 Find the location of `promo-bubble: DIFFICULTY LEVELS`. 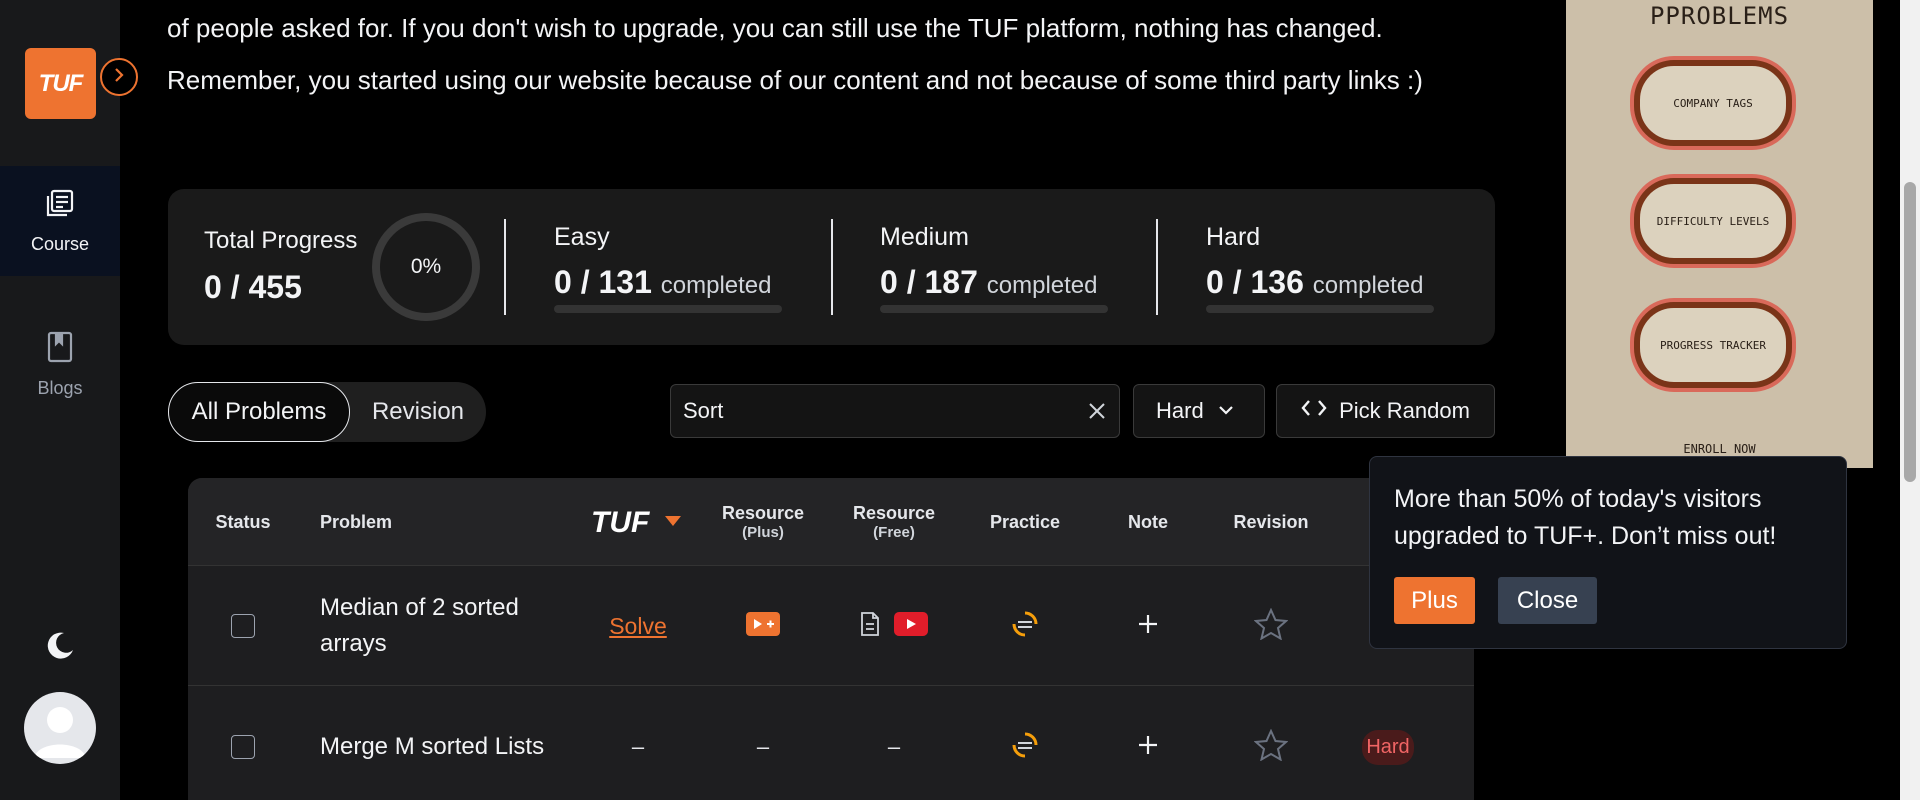

promo-bubble: DIFFICULTY LEVELS is located at coordinates (1713, 221).